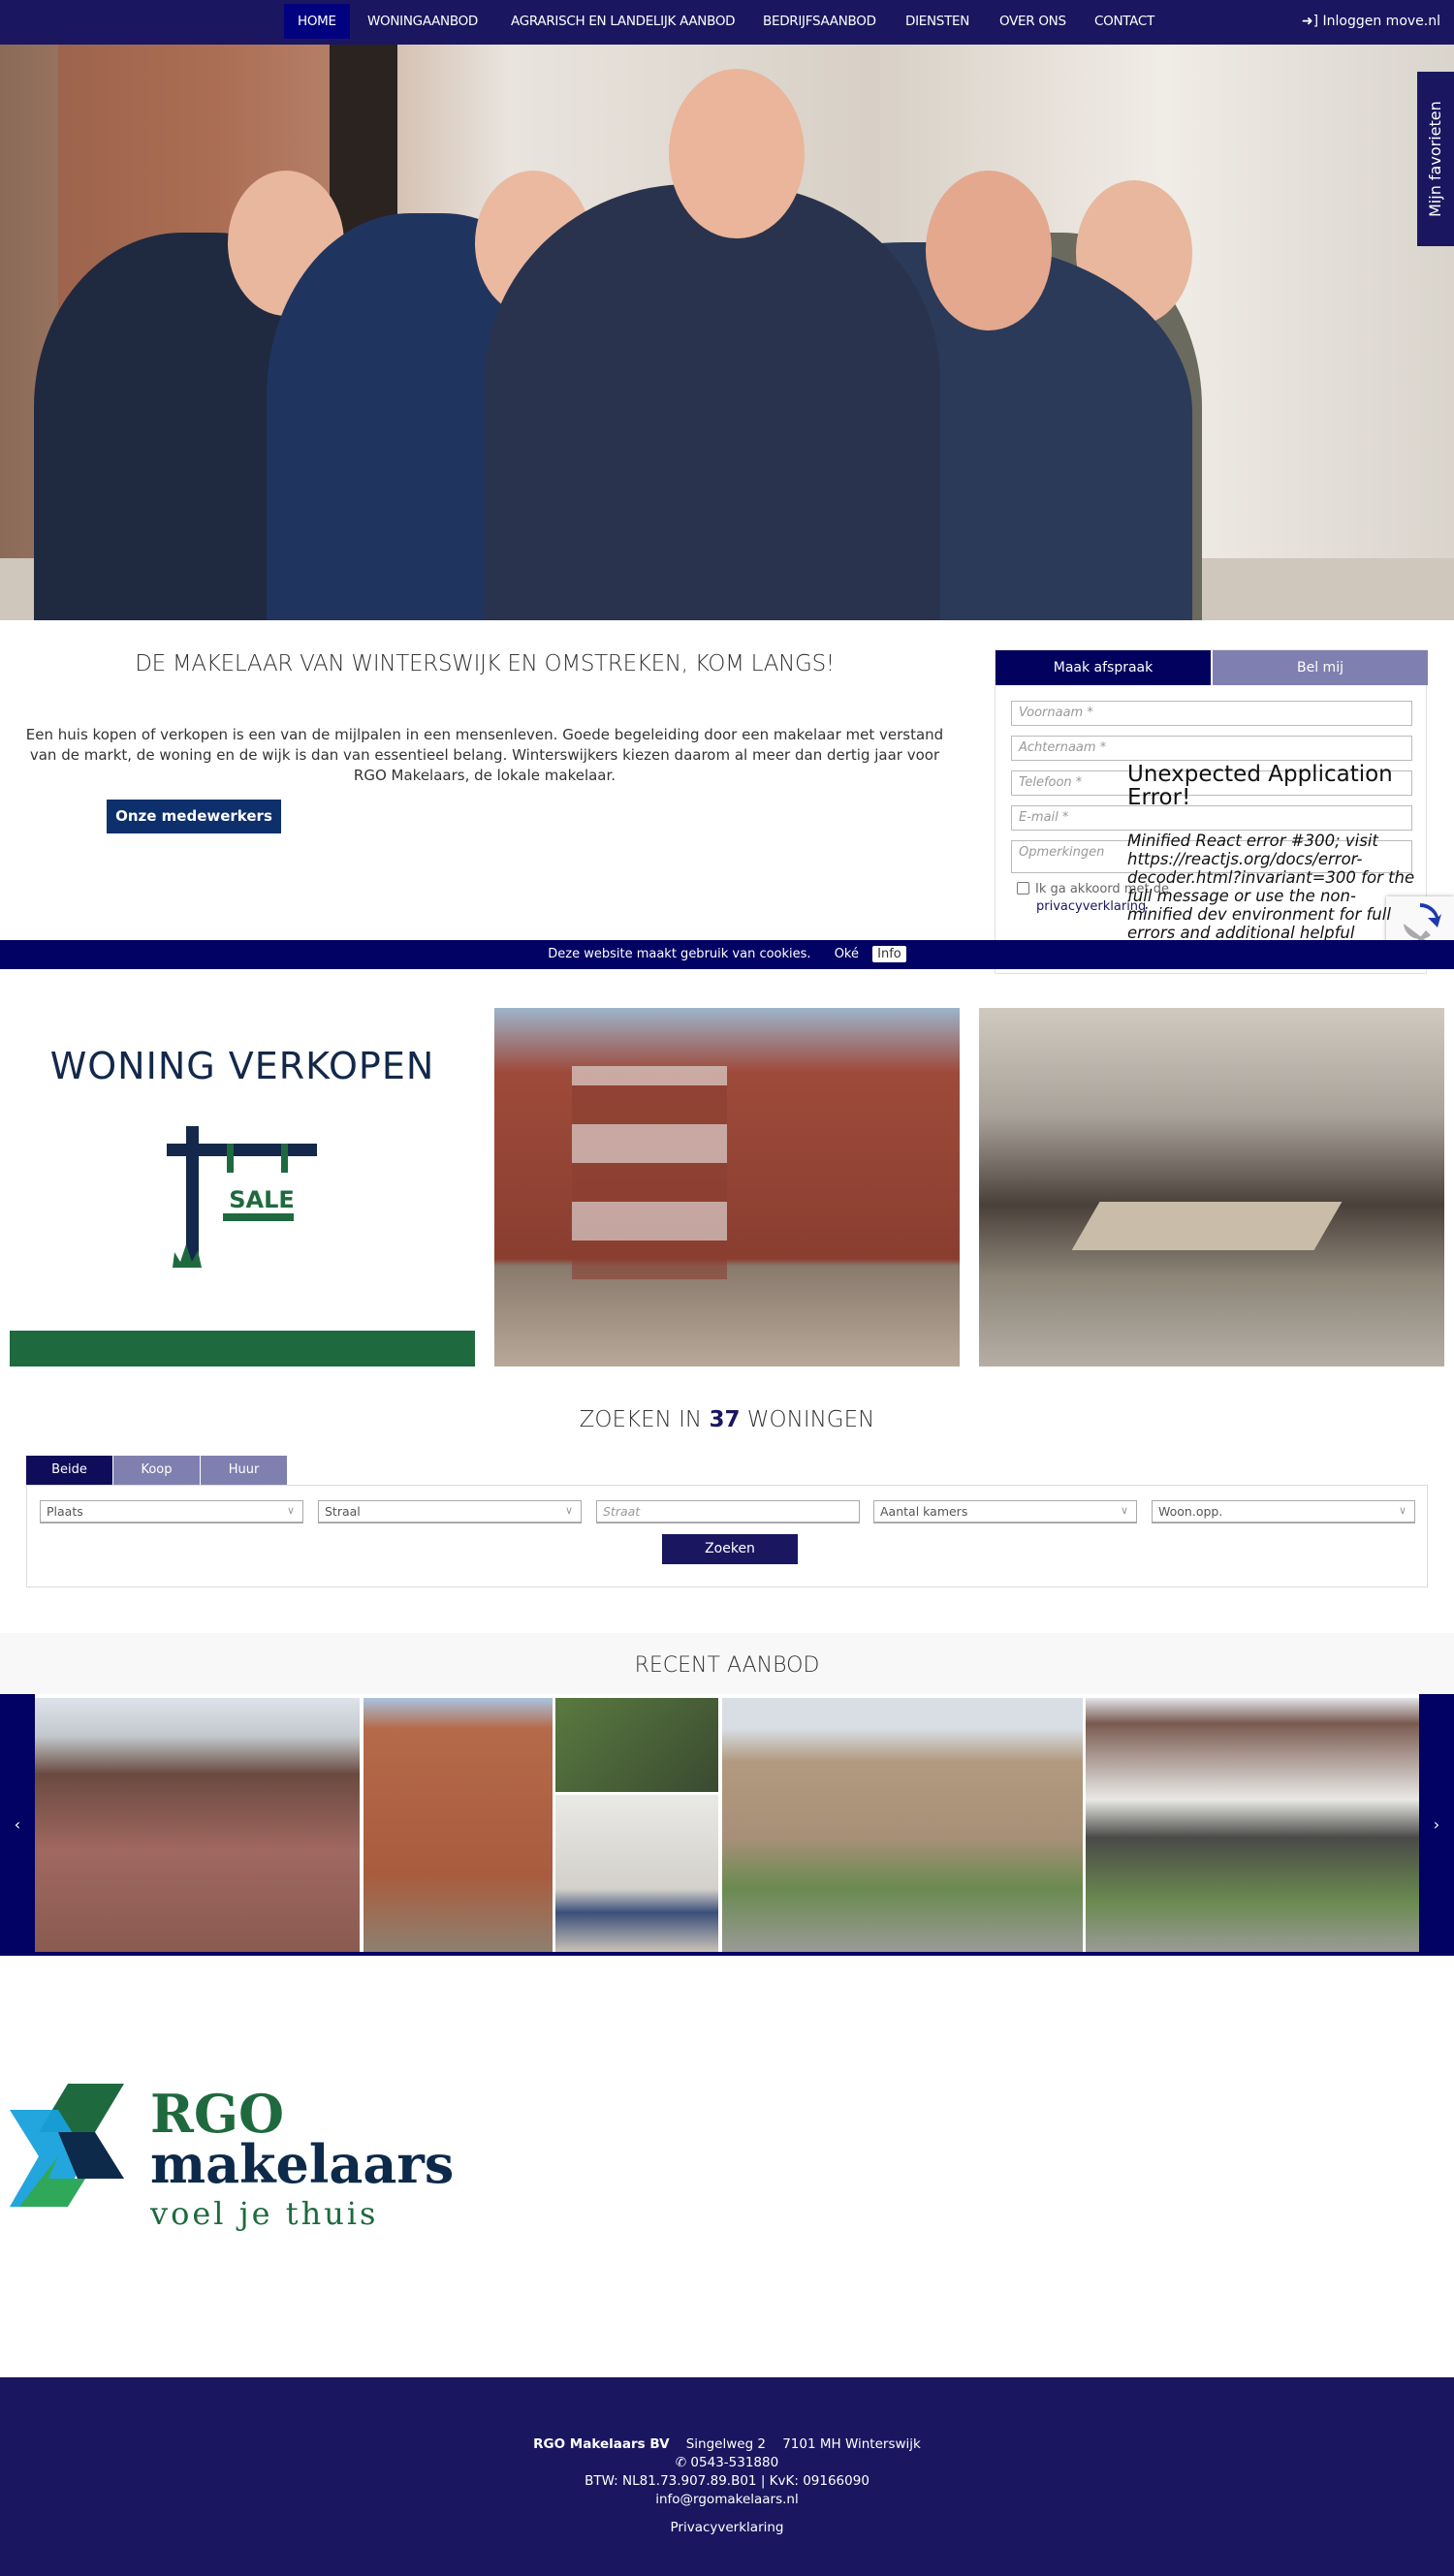  I want to click on aantal-kamers-select: Aantal kamers ∨, so click(1005, 1512).